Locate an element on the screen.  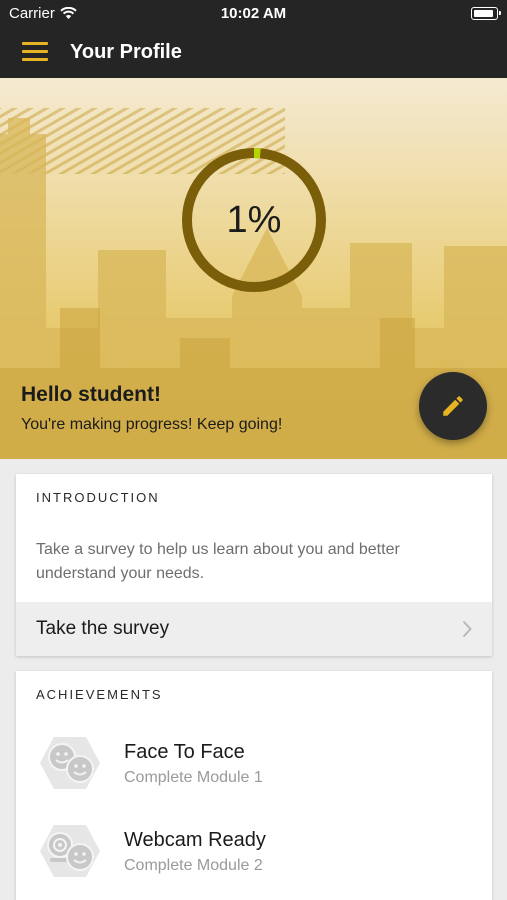
edit-profile-button is located at coordinates (453, 406).